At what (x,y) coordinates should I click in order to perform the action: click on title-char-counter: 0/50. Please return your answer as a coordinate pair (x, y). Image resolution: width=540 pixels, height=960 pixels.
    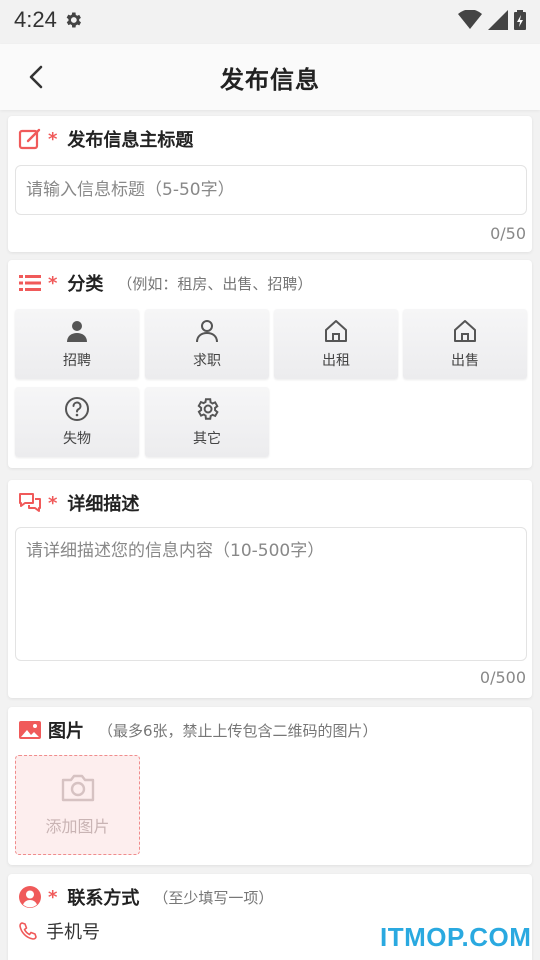
    Looking at the image, I should click on (508, 233).